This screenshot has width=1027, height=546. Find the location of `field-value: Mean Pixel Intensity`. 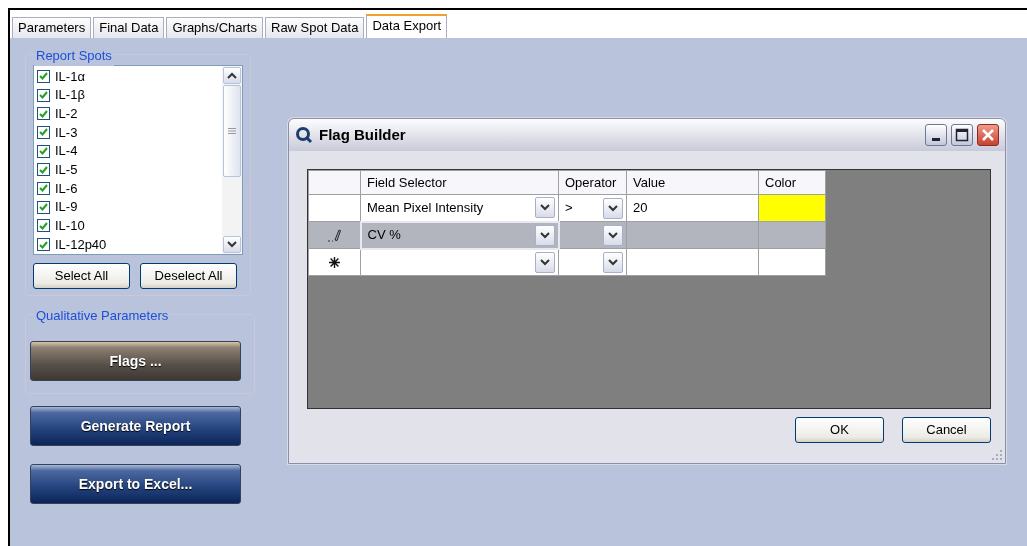

field-value: Mean Pixel Intensity is located at coordinates (425, 208).